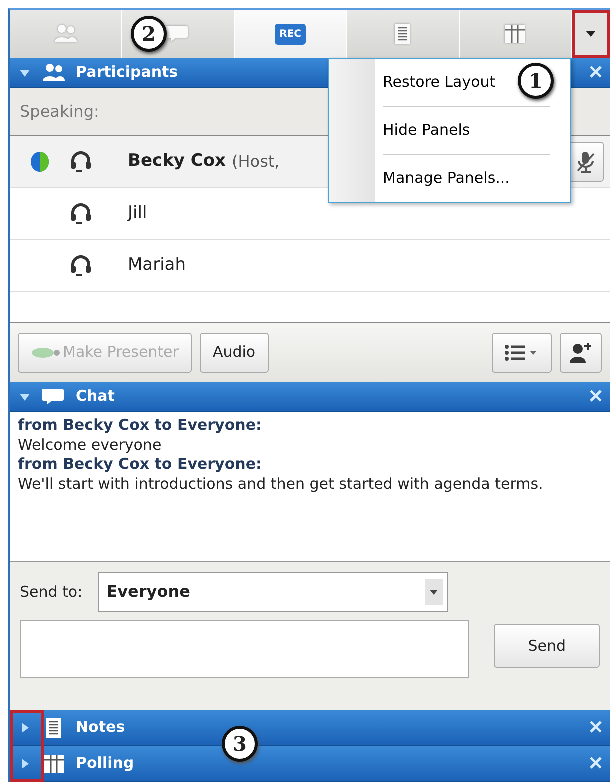 The height and width of the screenshot is (782, 610). Describe the element at coordinates (51, 592) in the screenshot. I see `send-to-label: Send to:` at that location.